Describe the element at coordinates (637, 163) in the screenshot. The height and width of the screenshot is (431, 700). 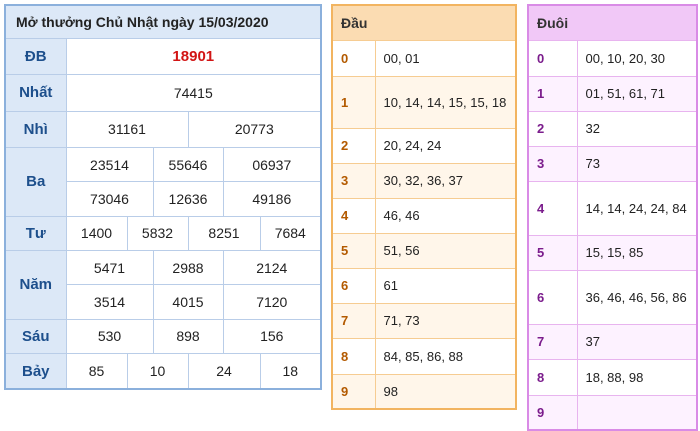
I see `duoi-value: 73` at that location.